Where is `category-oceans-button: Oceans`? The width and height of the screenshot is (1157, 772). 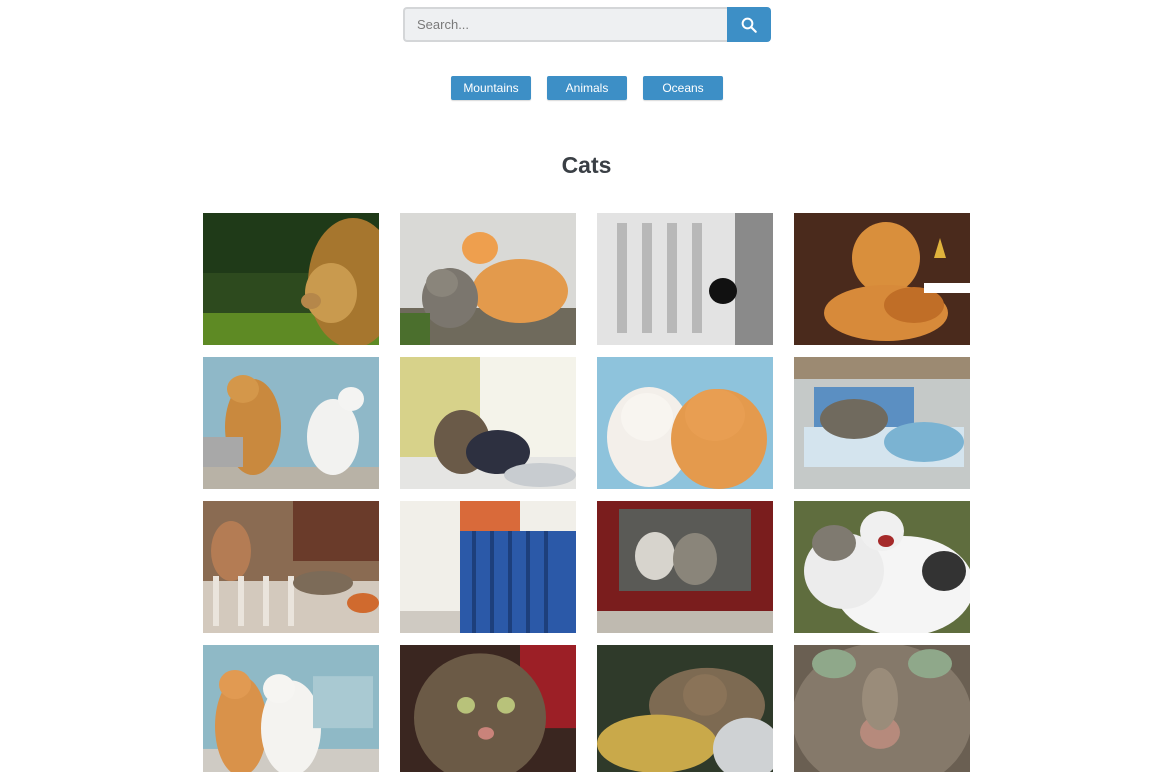 category-oceans-button: Oceans is located at coordinates (683, 88).